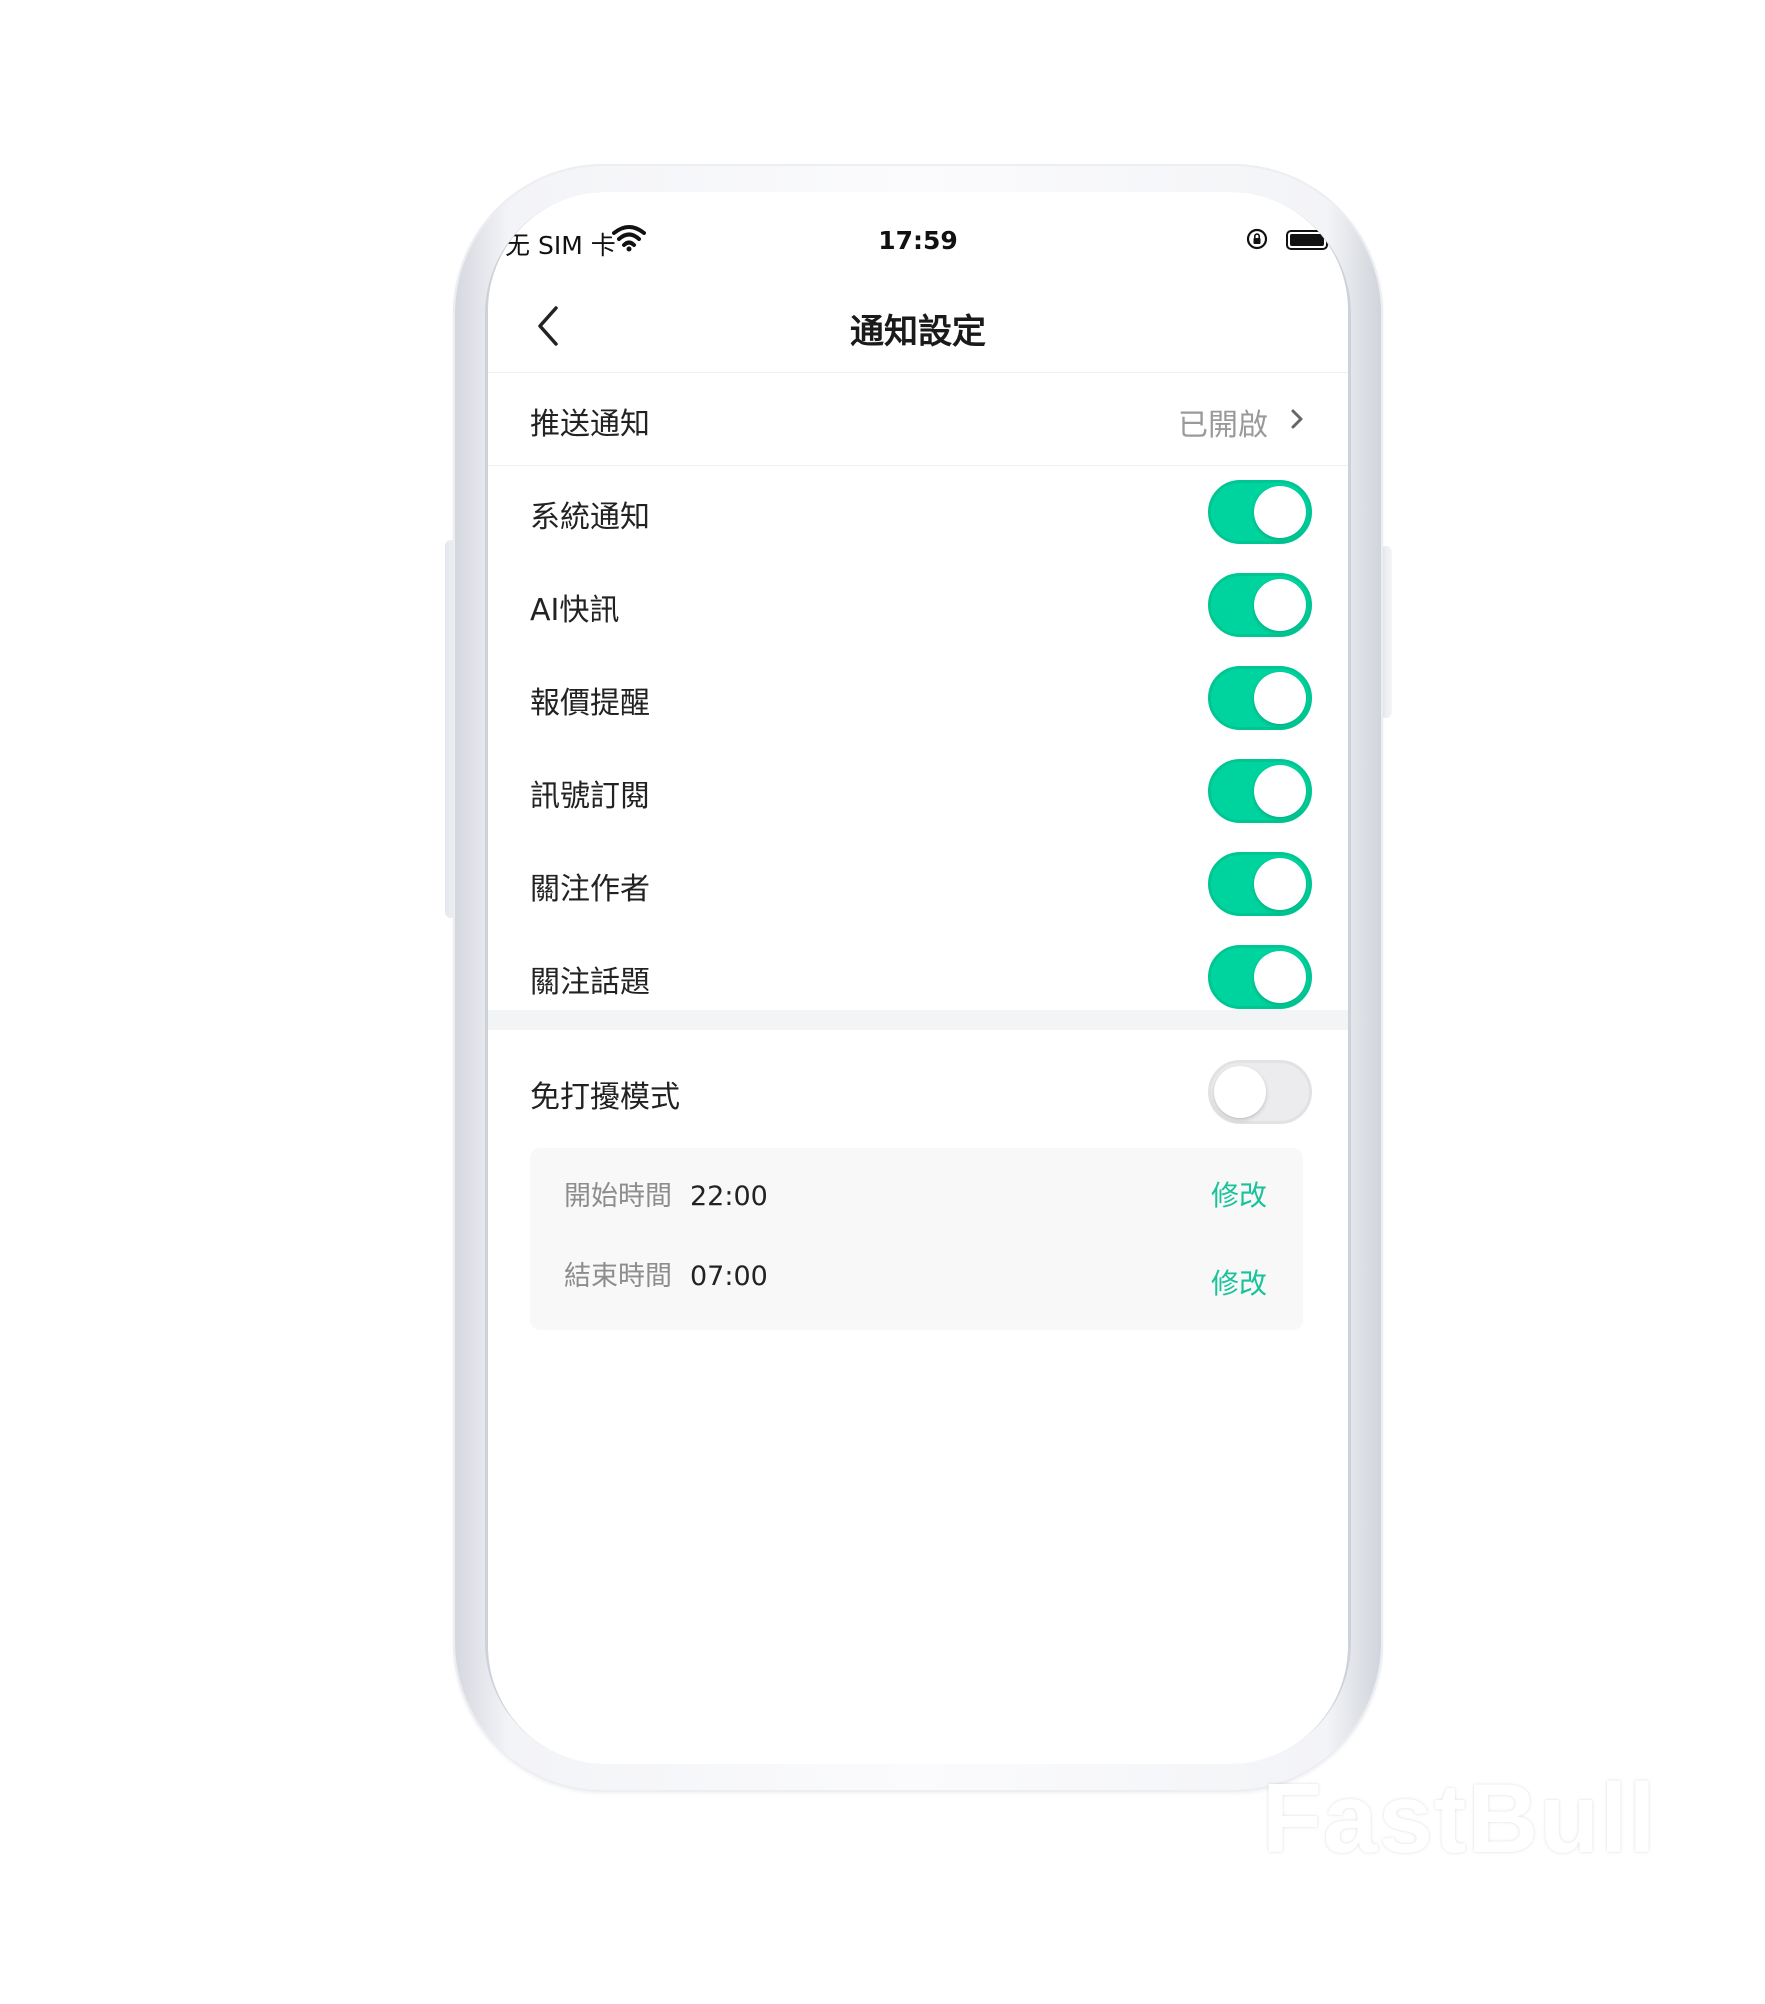 Image resolution: width=1765 pixels, height=2004 pixels. I want to click on push-notification-label: 推送通知, so click(590, 424).